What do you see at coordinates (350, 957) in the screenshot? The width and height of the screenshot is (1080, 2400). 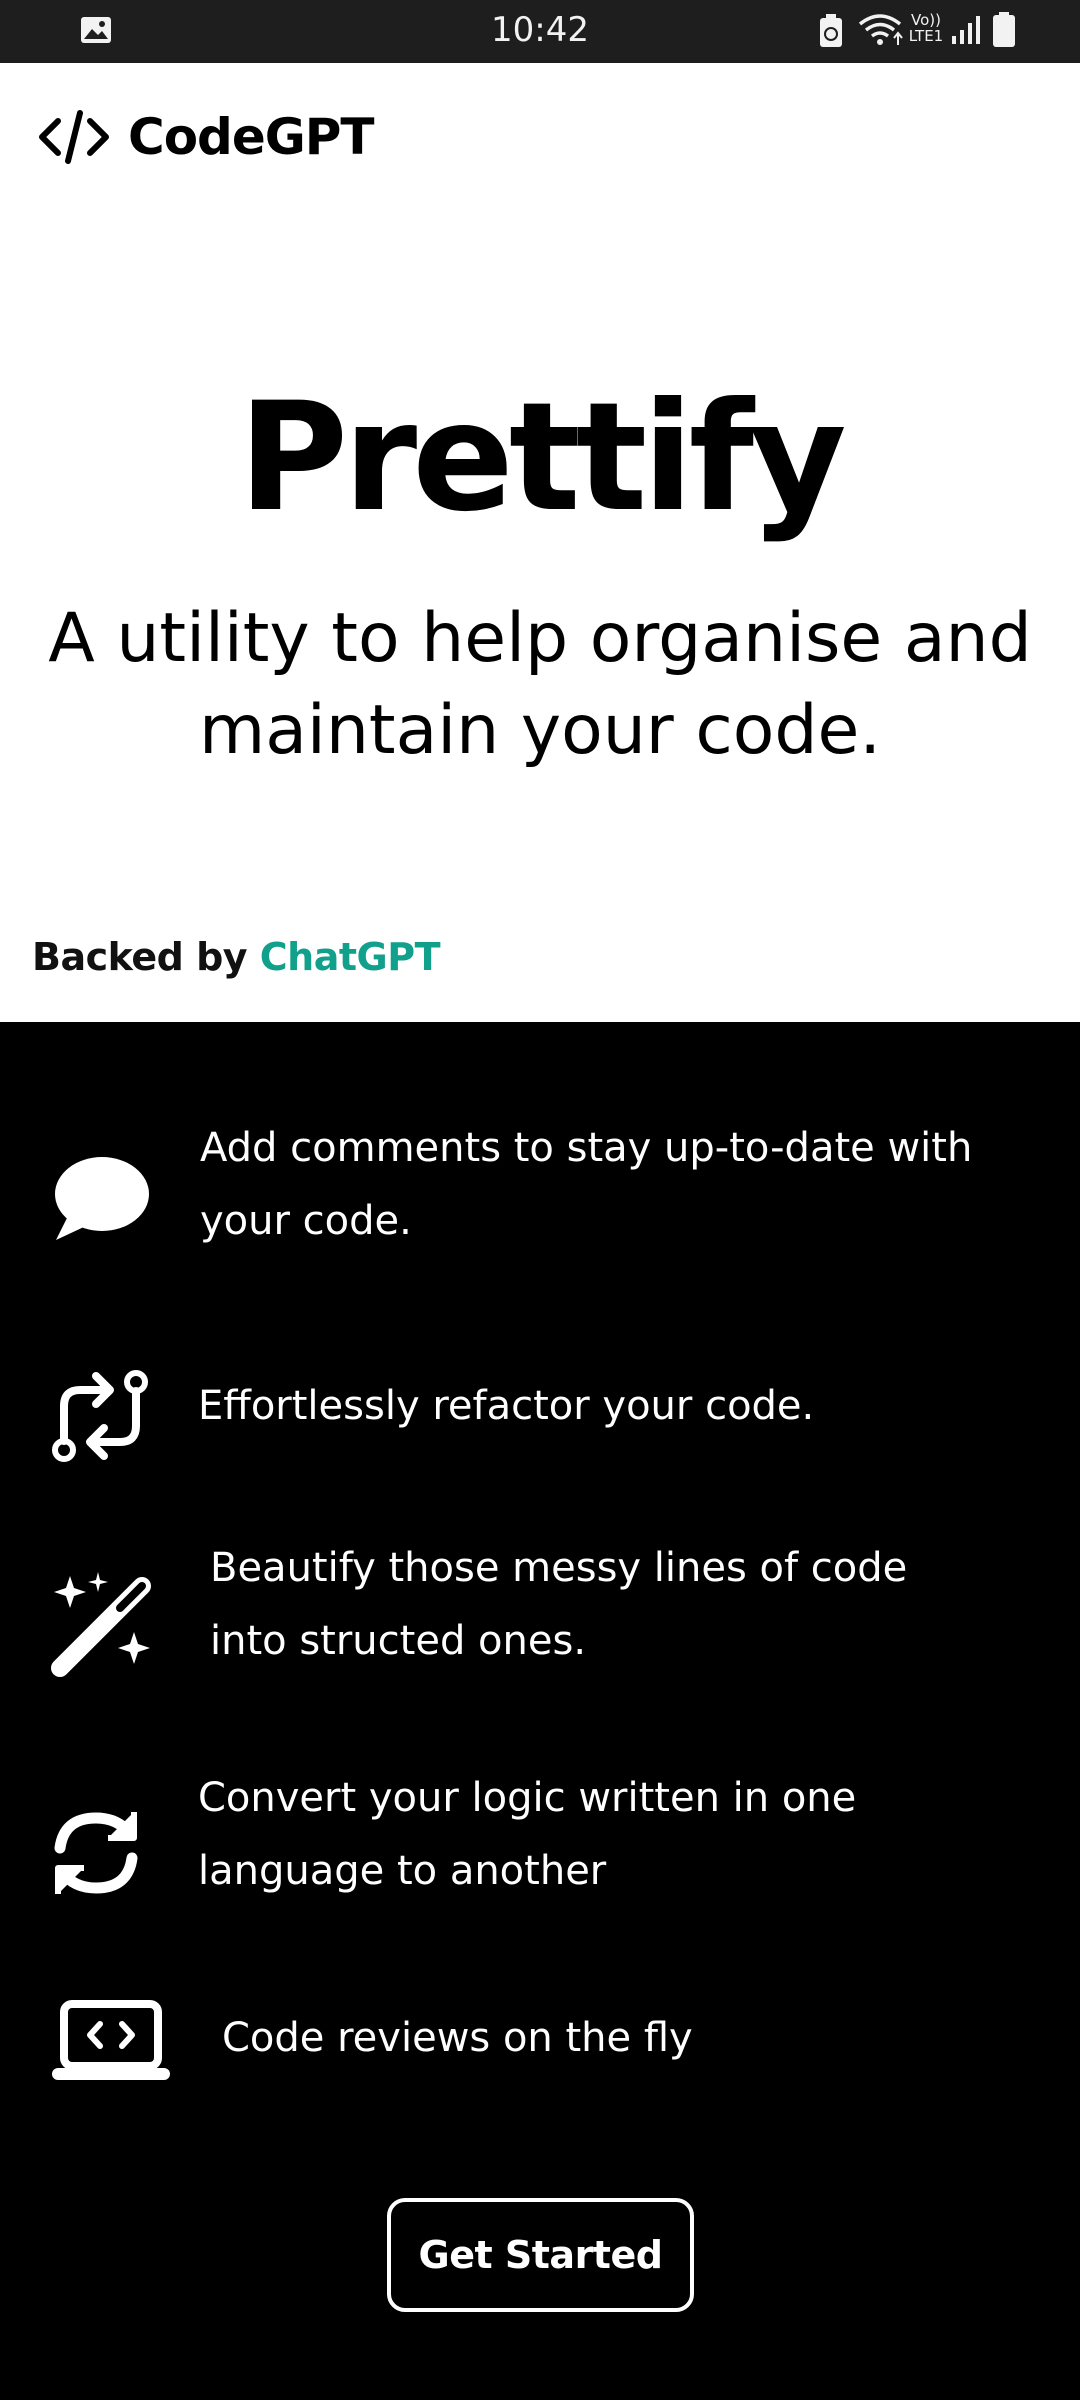 I see `chatgpt-label: ChatGPT` at bounding box center [350, 957].